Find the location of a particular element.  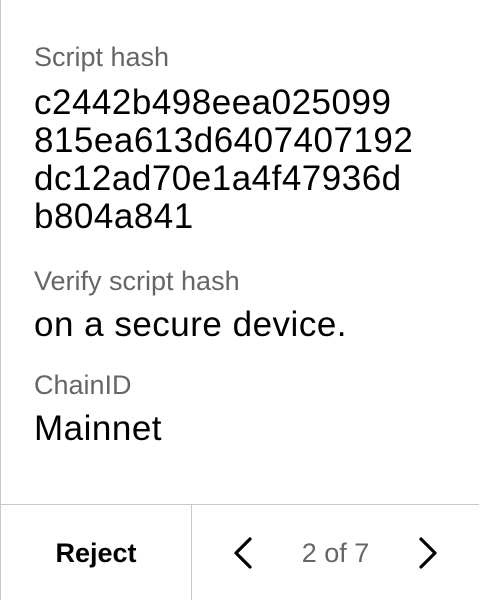

script-hash-label: Script hash is located at coordinates (102, 57).